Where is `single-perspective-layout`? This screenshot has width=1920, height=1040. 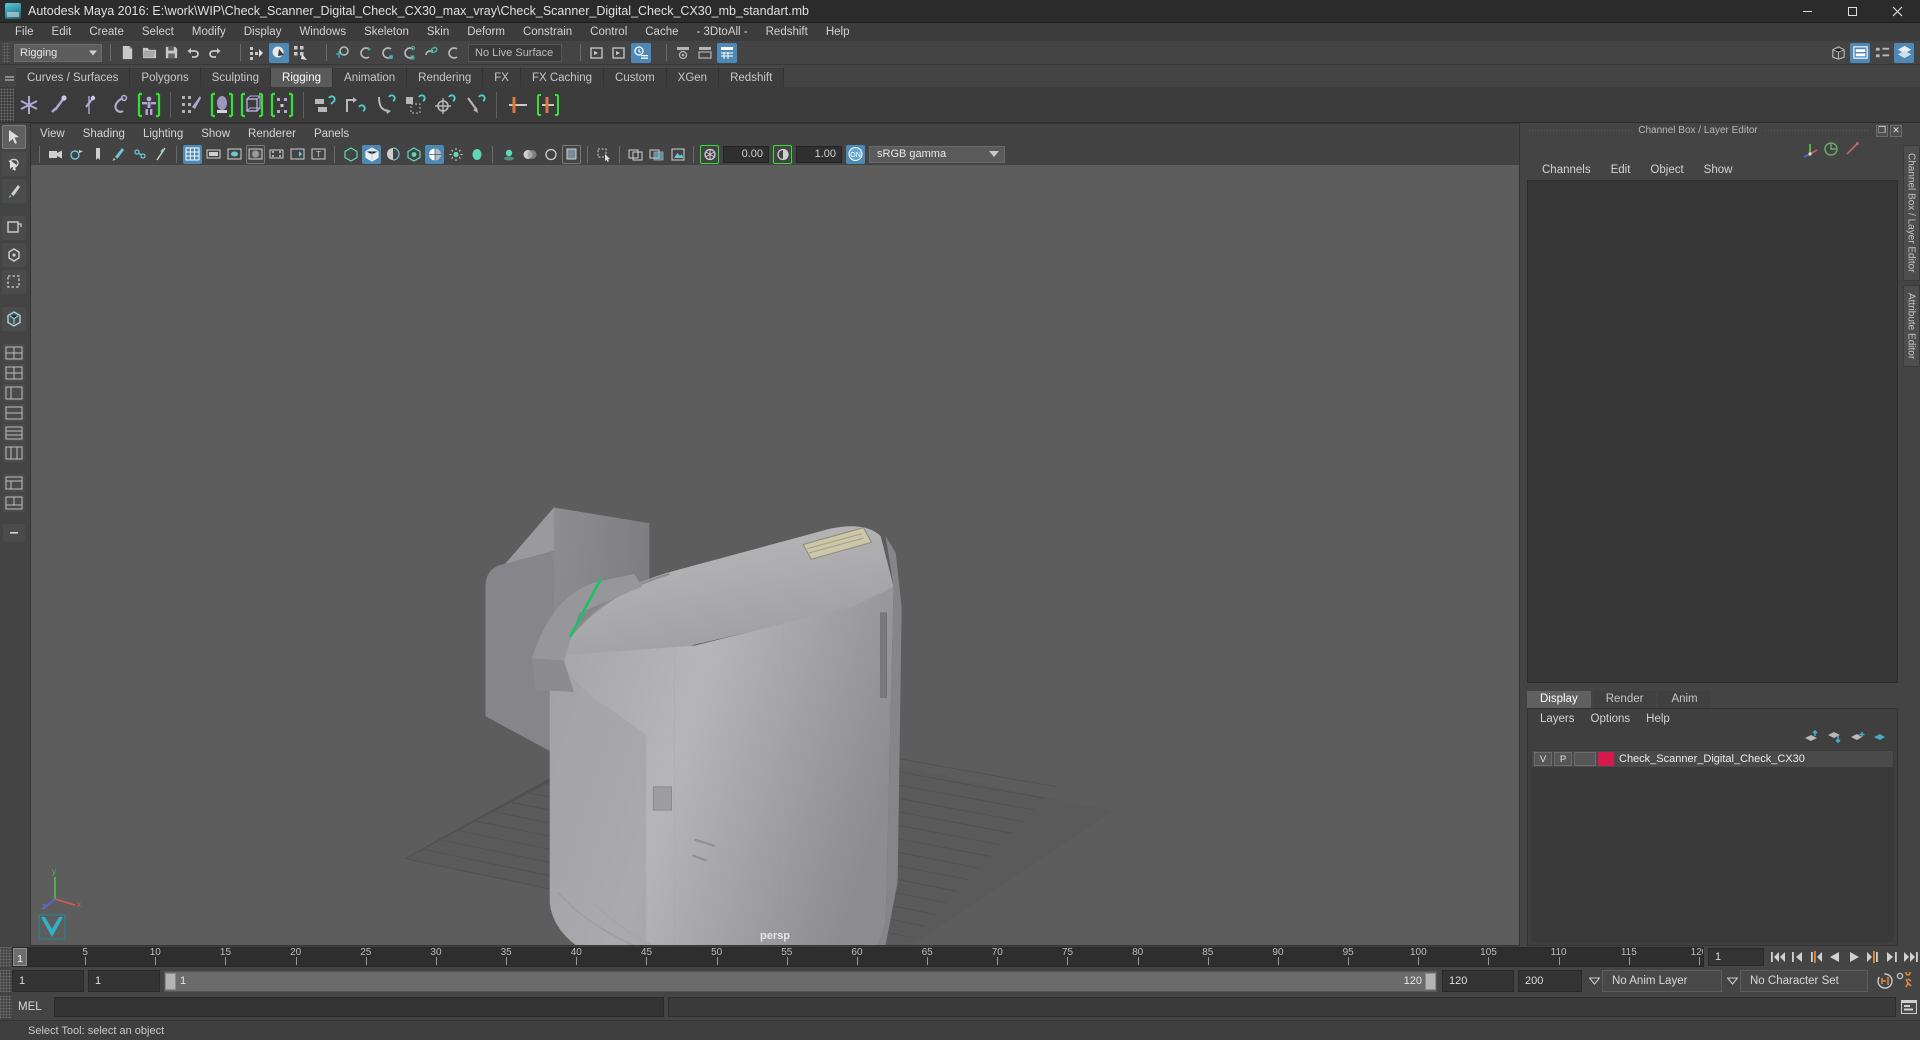
single-perspective-layout is located at coordinates (14, 353).